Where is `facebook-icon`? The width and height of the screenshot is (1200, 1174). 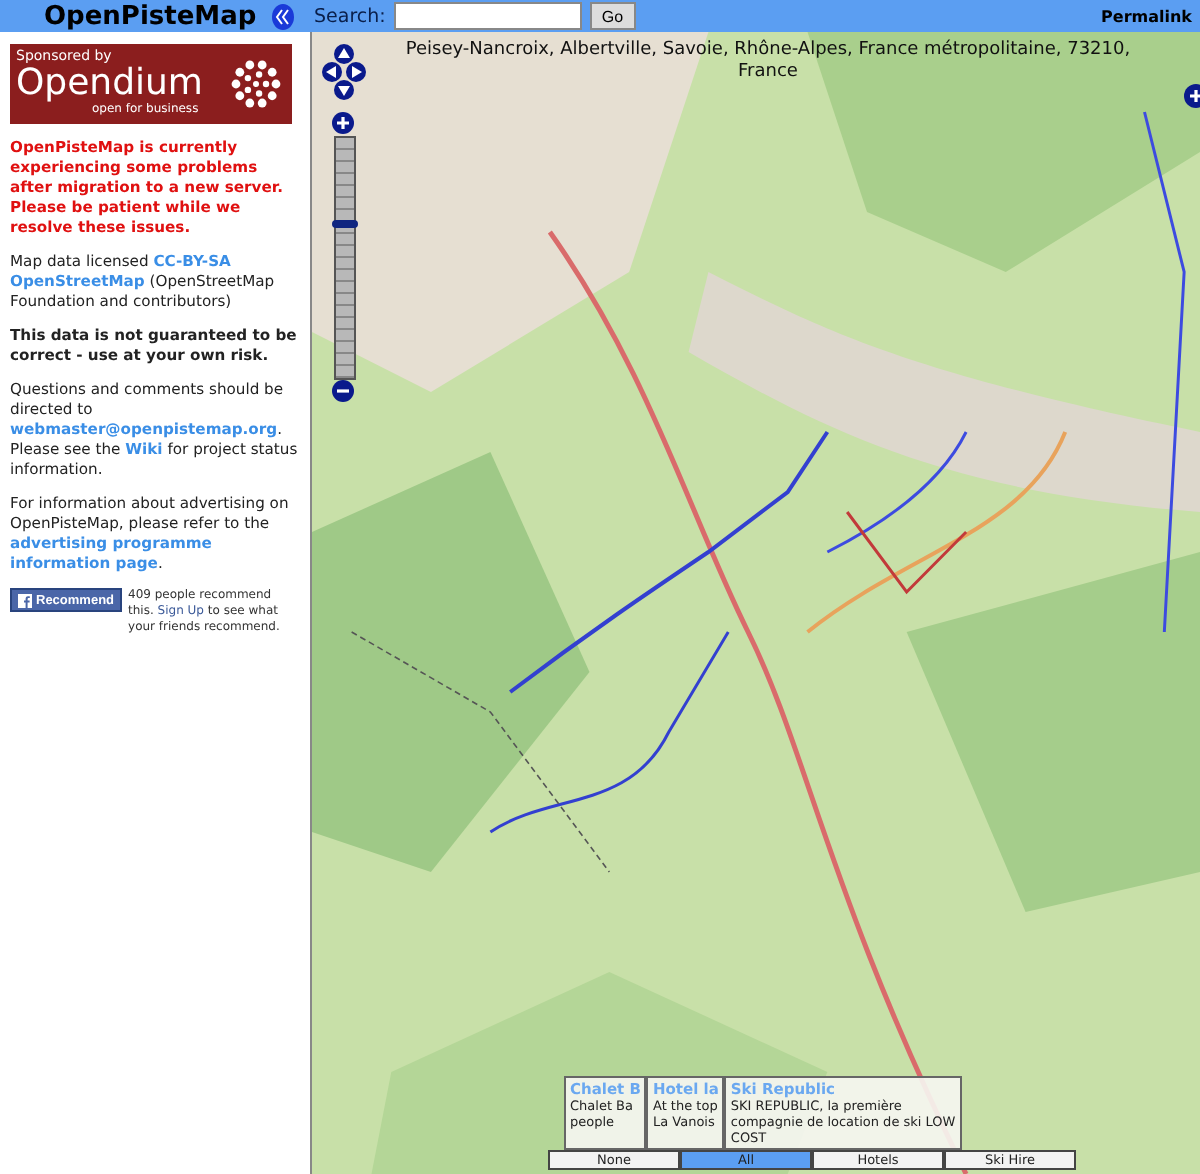
facebook-icon is located at coordinates (25, 600).